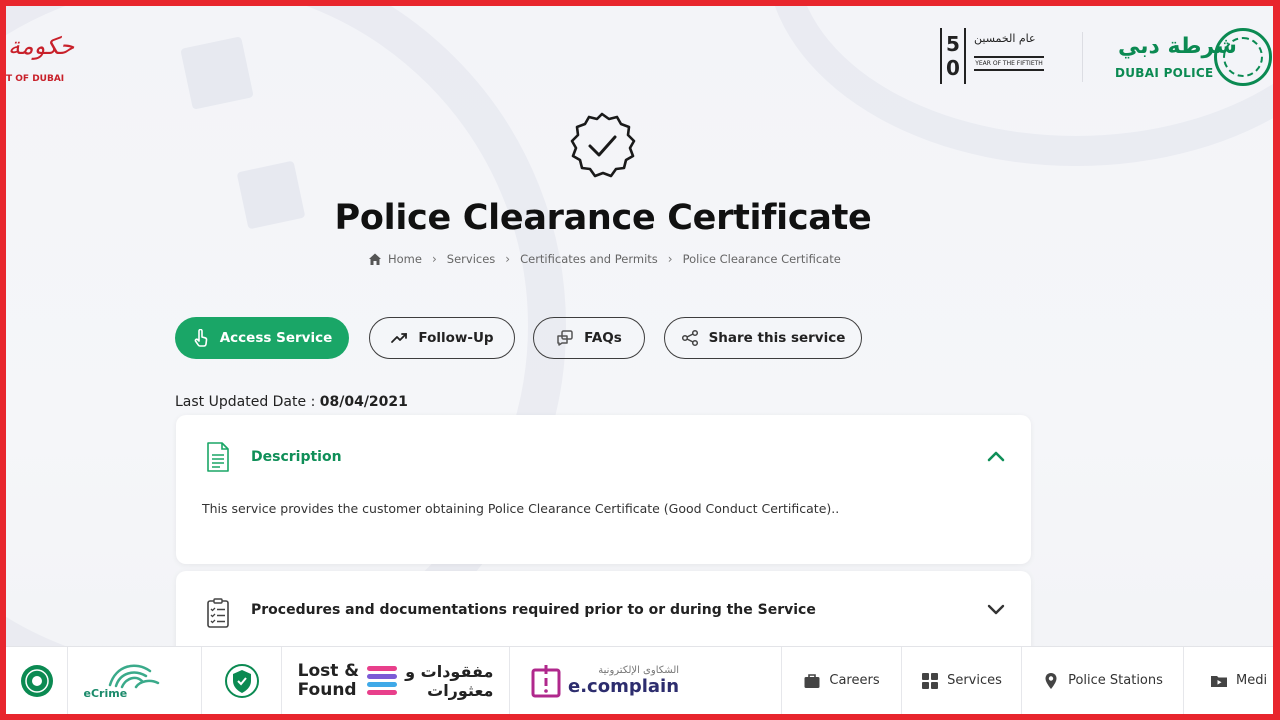 The image size is (1280, 720). I want to click on quick-link-media: Medi, so click(1228, 680).